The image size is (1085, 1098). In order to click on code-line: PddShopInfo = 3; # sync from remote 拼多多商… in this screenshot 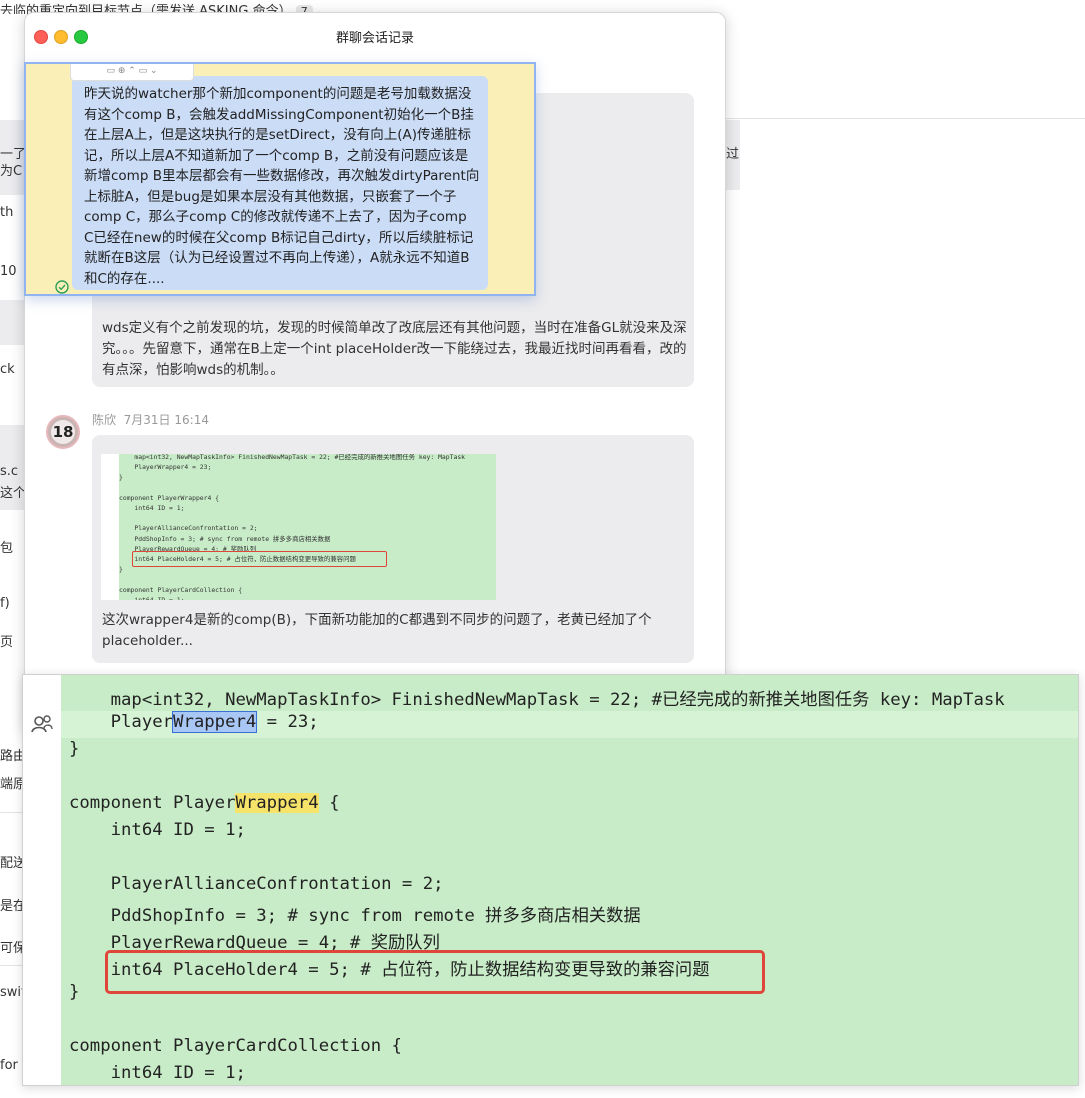, I will do `click(355, 913)`.